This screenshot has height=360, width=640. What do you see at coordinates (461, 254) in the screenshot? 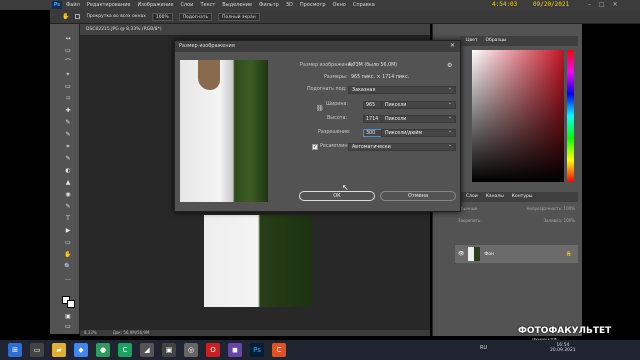
I see `eye-icon: 👁` at bounding box center [461, 254].